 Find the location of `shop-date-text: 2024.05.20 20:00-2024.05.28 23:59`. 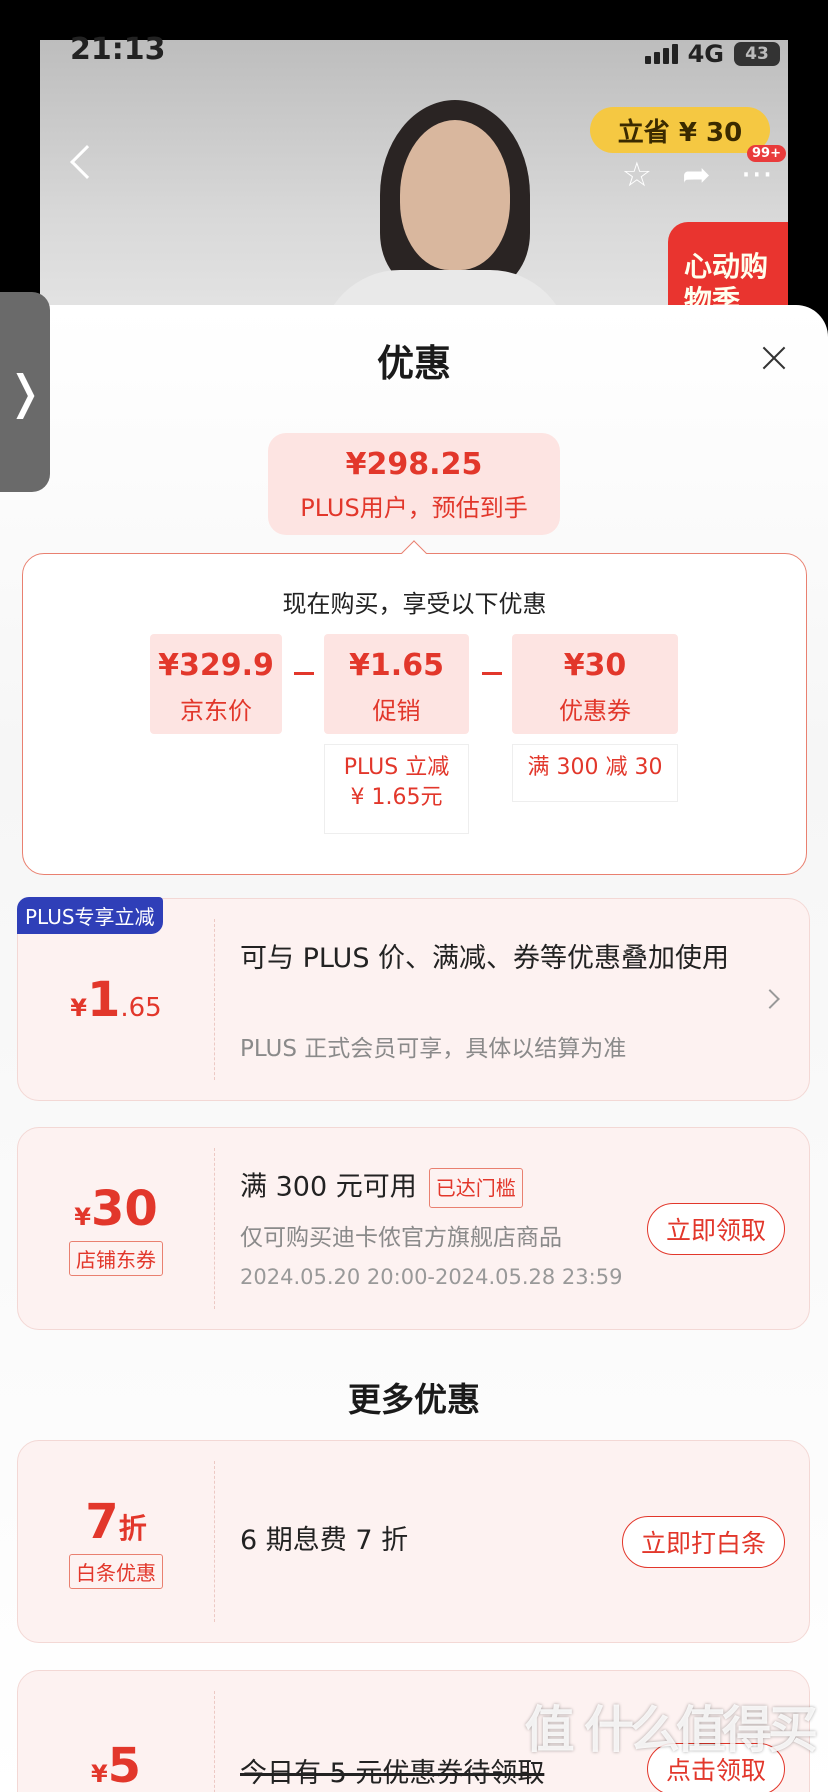

shop-date-text: 2024.05.20 20:00-2024.05.28 23:59 is located at coordinates (431, 1277).